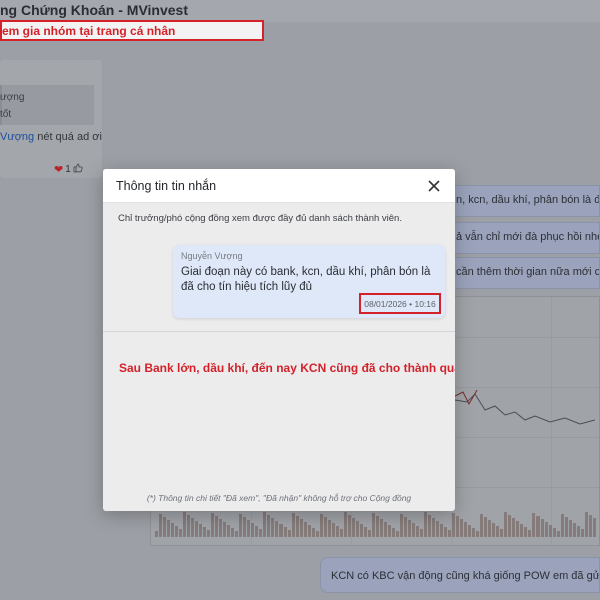 The height and width of the screenshot is (600, 600). What do you see at coordinates (212, 256) in the screenshot?
I see `message-author: Nguyễn Vượng` at bounding box center [212, 256].